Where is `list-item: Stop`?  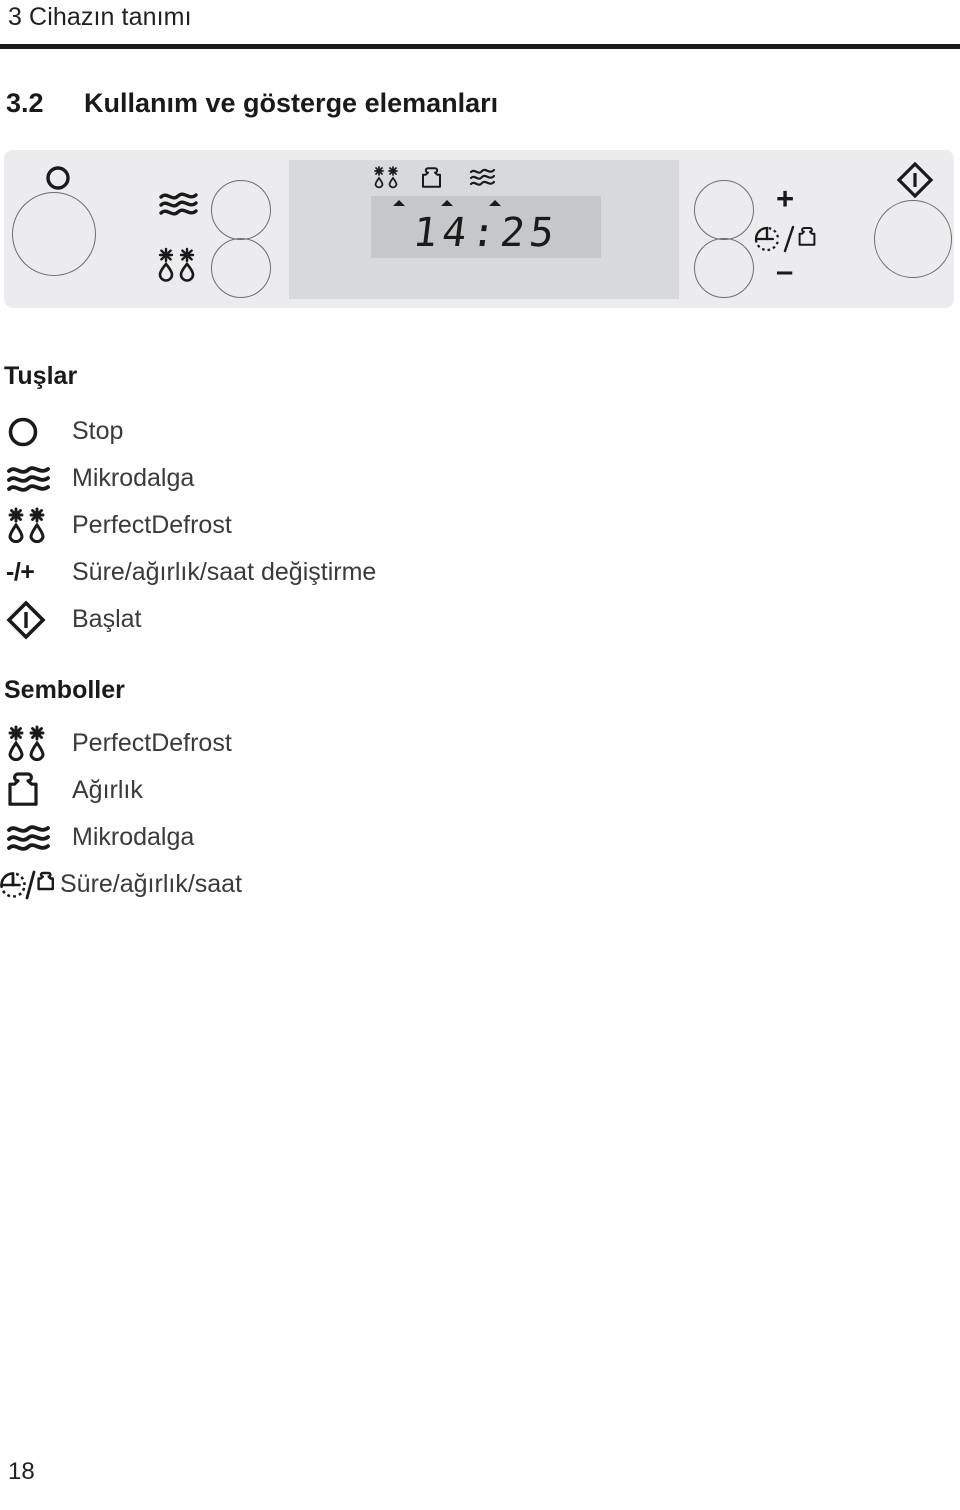 list-item: Stop is located at coordinates (350, 431).